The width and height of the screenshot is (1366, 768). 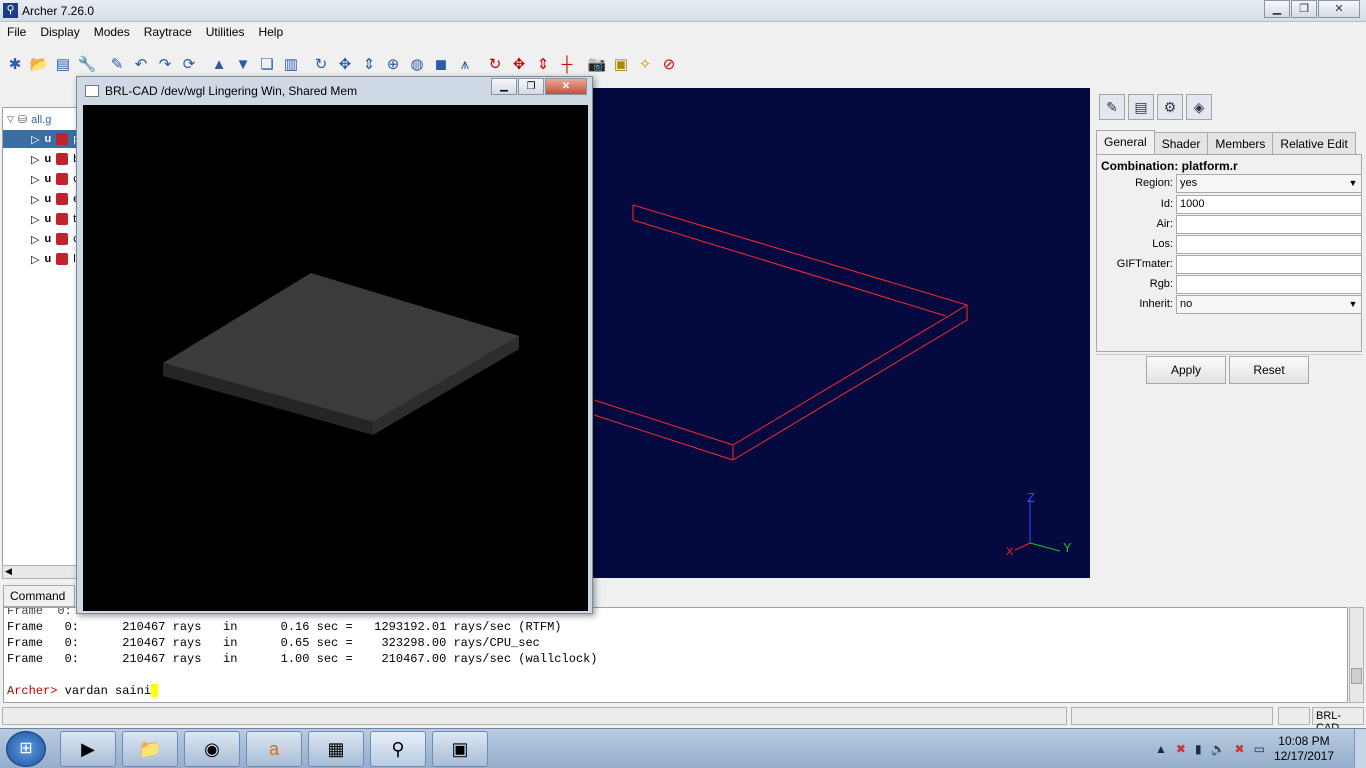 What do you see at coordinates (168, 32) in the screenshot?
I see `menu-raytrace: Raytrace` at bounding box center [168, 32].